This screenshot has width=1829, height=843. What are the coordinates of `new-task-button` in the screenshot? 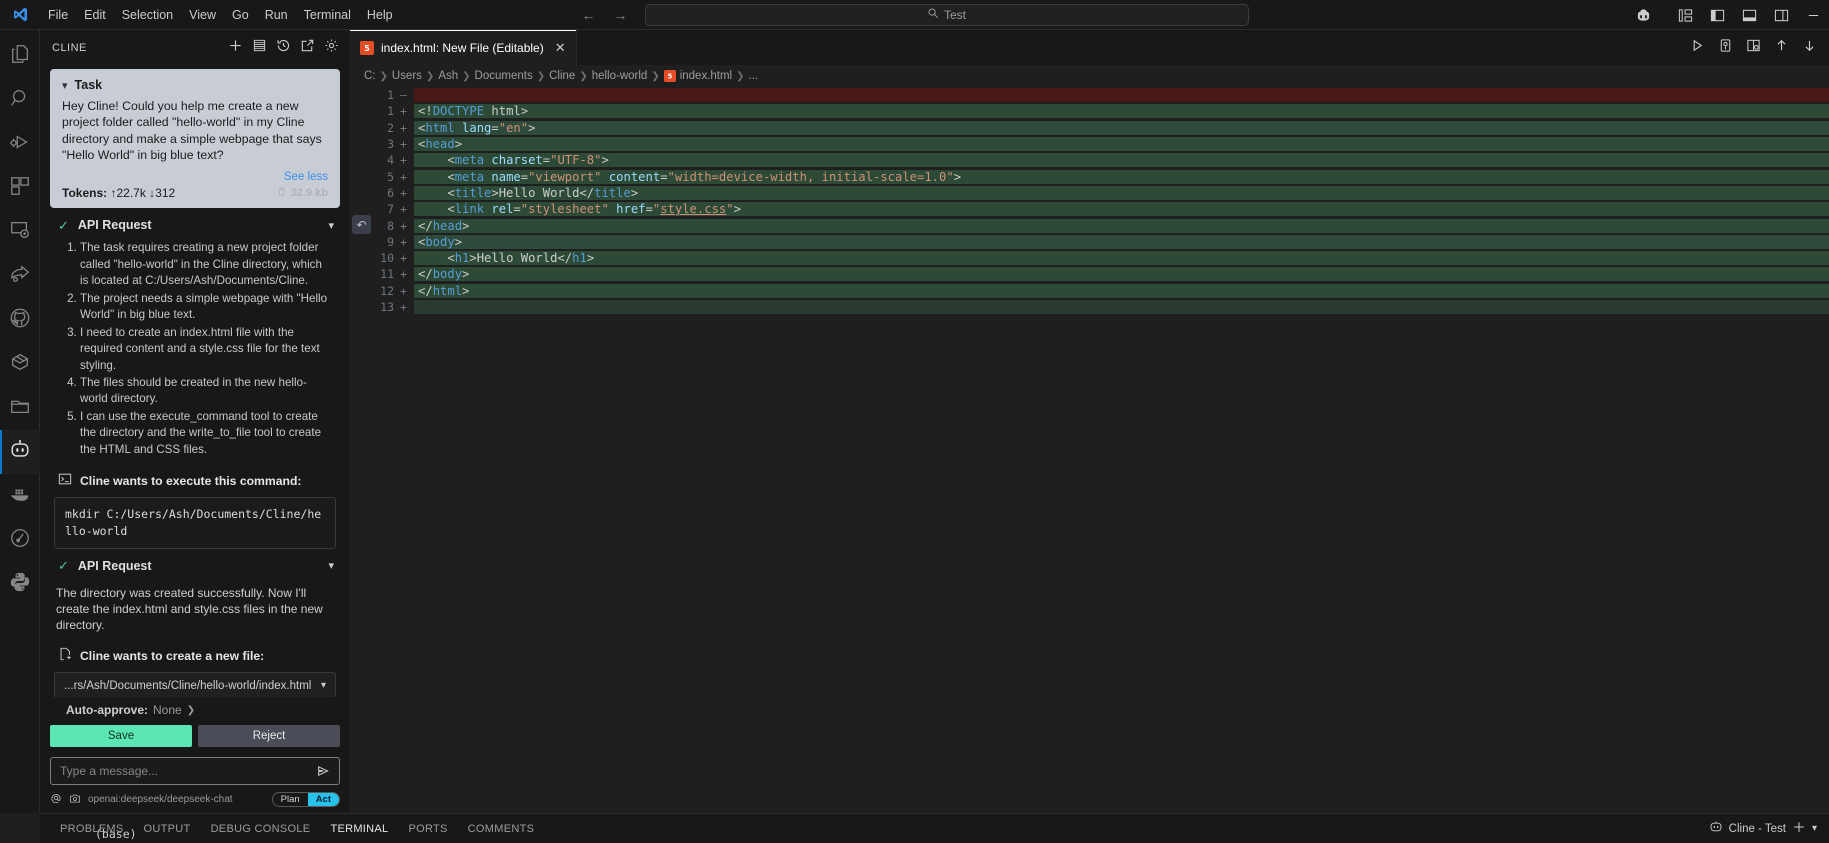 It's located at (235, 48).